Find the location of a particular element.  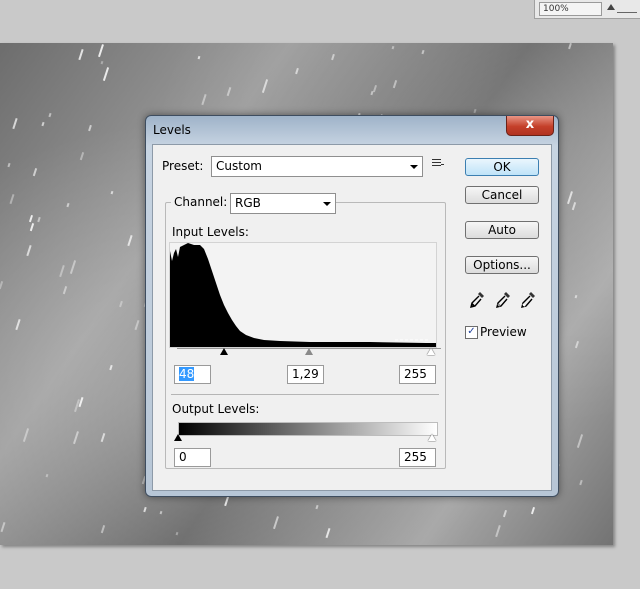

zoom-toolbar: 100% is located at coordinates (587, 9).